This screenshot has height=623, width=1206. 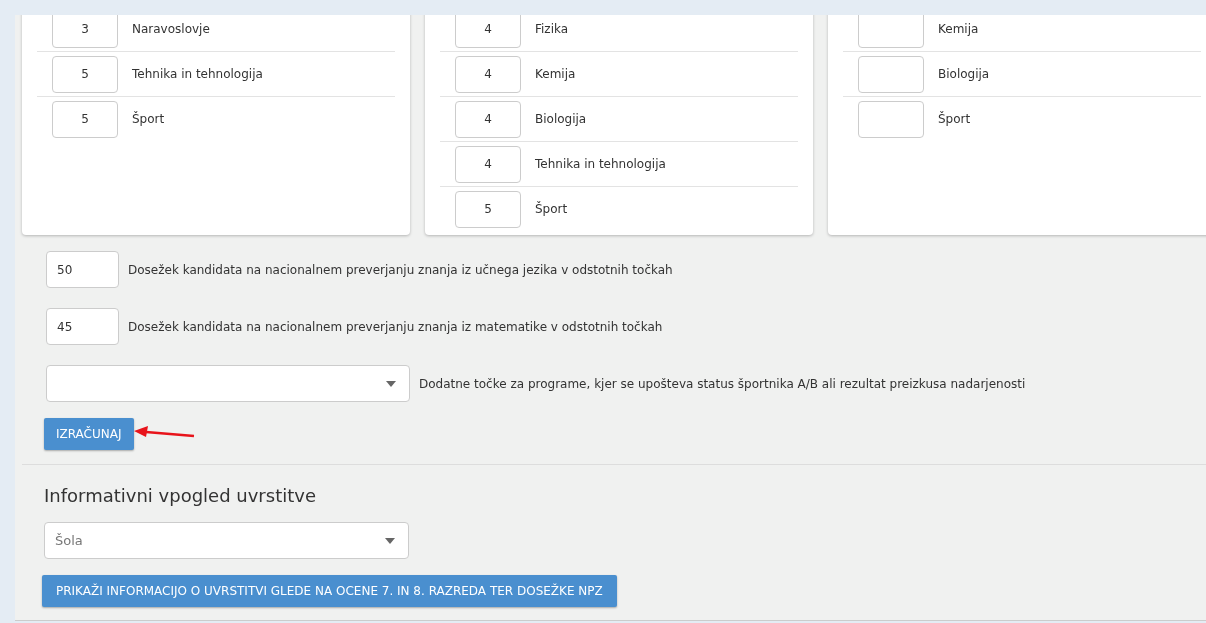 What do you see at coordinates (228, 383) in the screenshot?
I see `extra-points-select` at bounding box center [228, 383].